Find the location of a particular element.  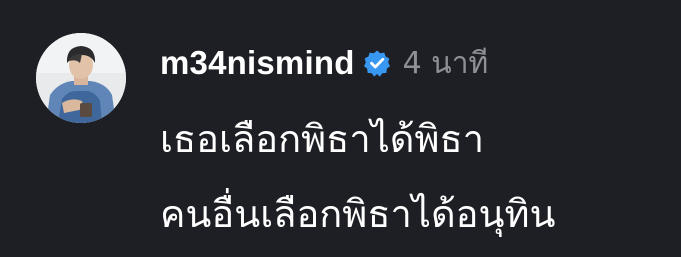

username-link: m34nismind is located at coordinates (257, 63).